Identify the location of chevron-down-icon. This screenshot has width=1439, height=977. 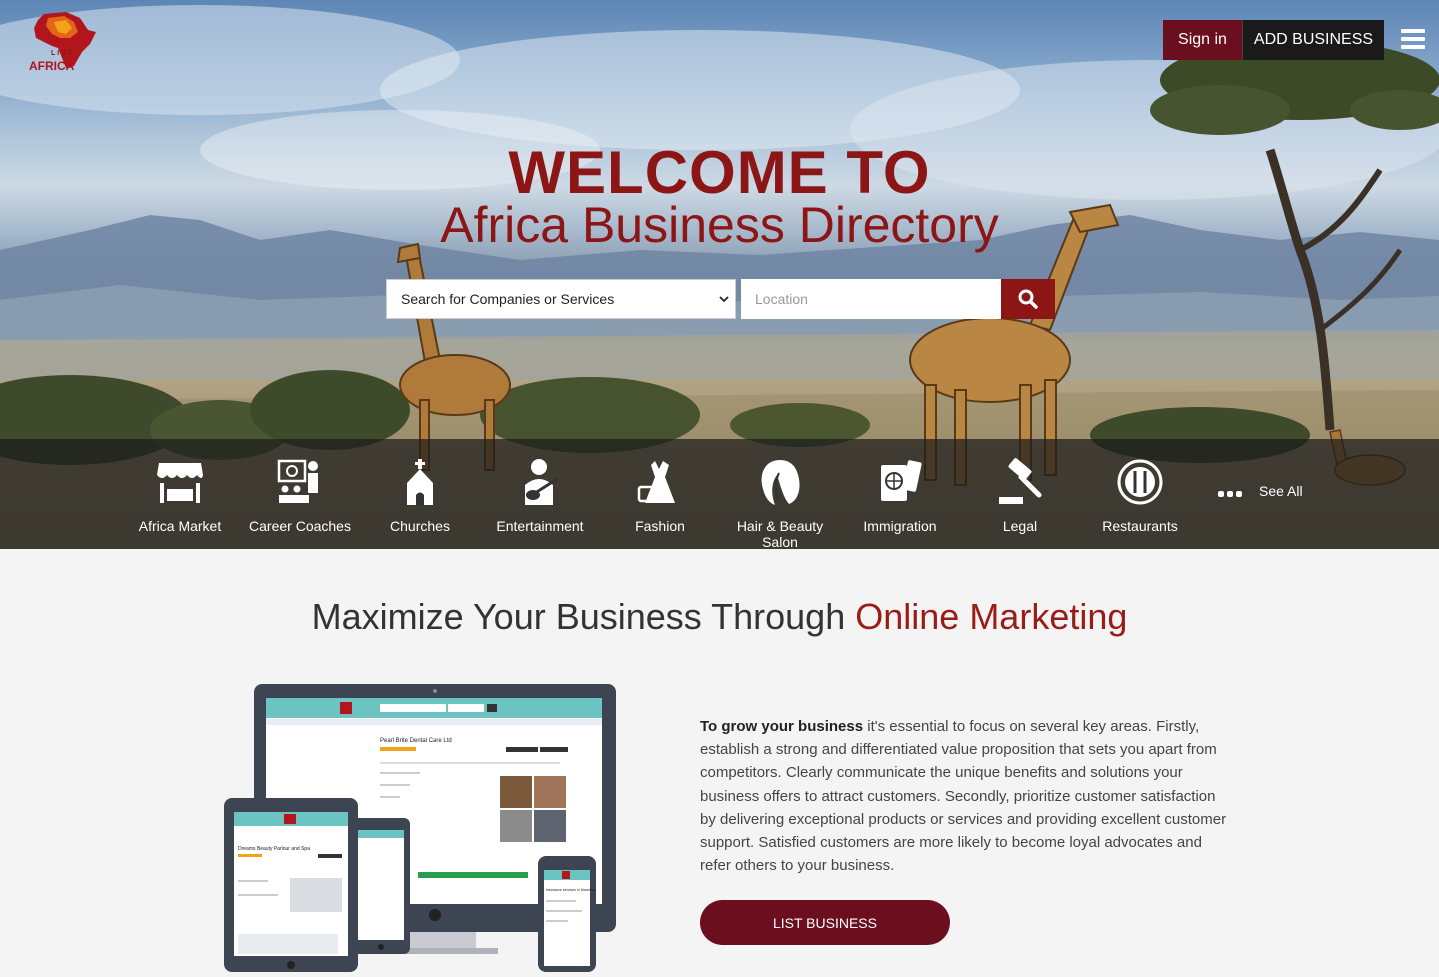
(724, 299).